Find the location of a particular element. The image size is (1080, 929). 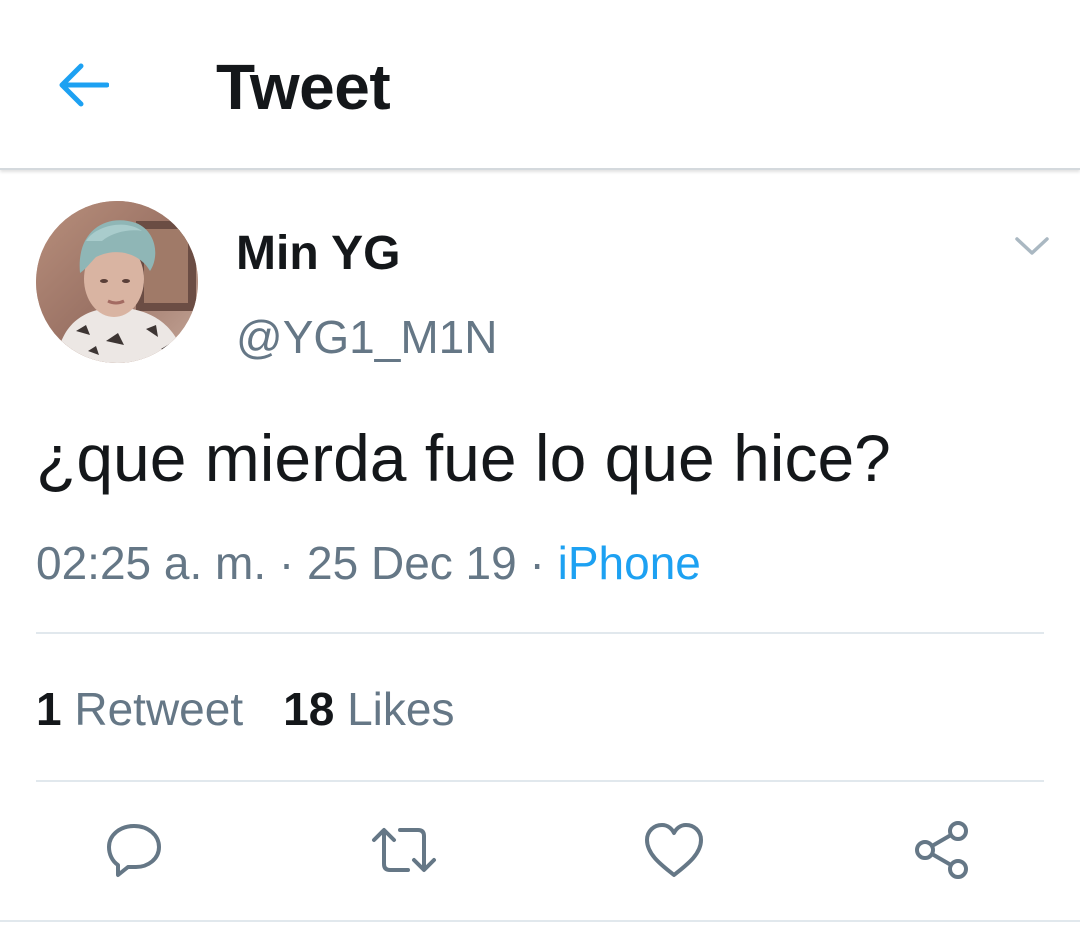

back-button is located at coordinates (83, 85).